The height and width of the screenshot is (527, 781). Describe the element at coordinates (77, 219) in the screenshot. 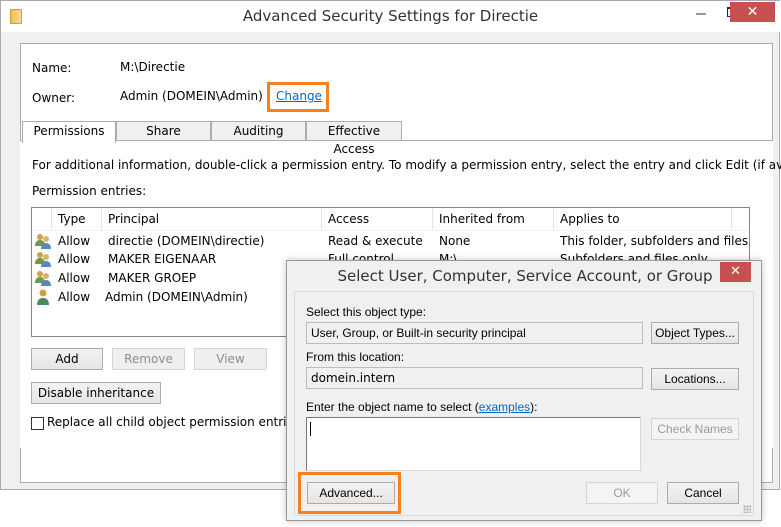

I see `column-header-type: Type` at that location.